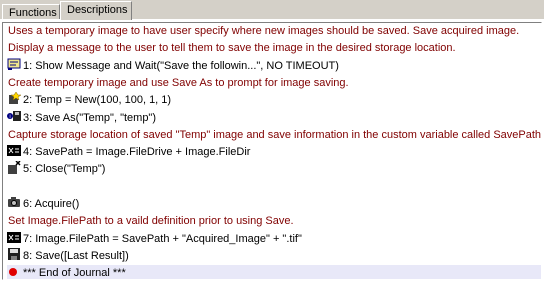 This screenshot has height=282, width=544. I want to click on step-row: 6: Acquire(), so click(274, 204).